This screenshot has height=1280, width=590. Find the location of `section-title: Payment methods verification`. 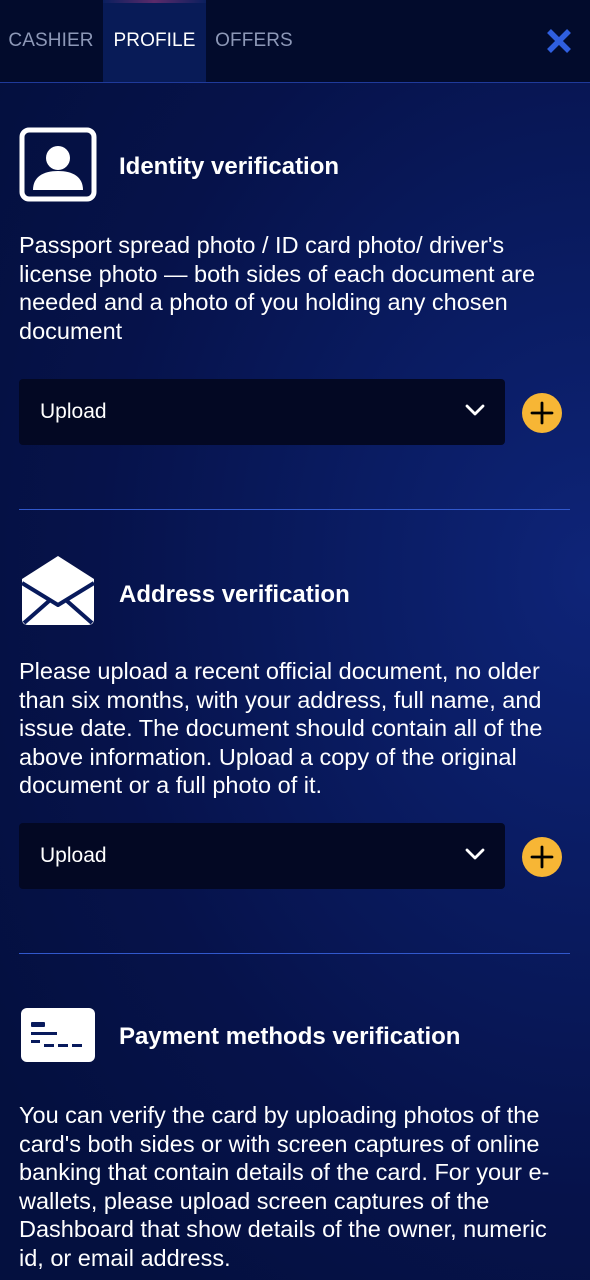

section-title: Payment methods verification is located at coordinates (290, 1036).